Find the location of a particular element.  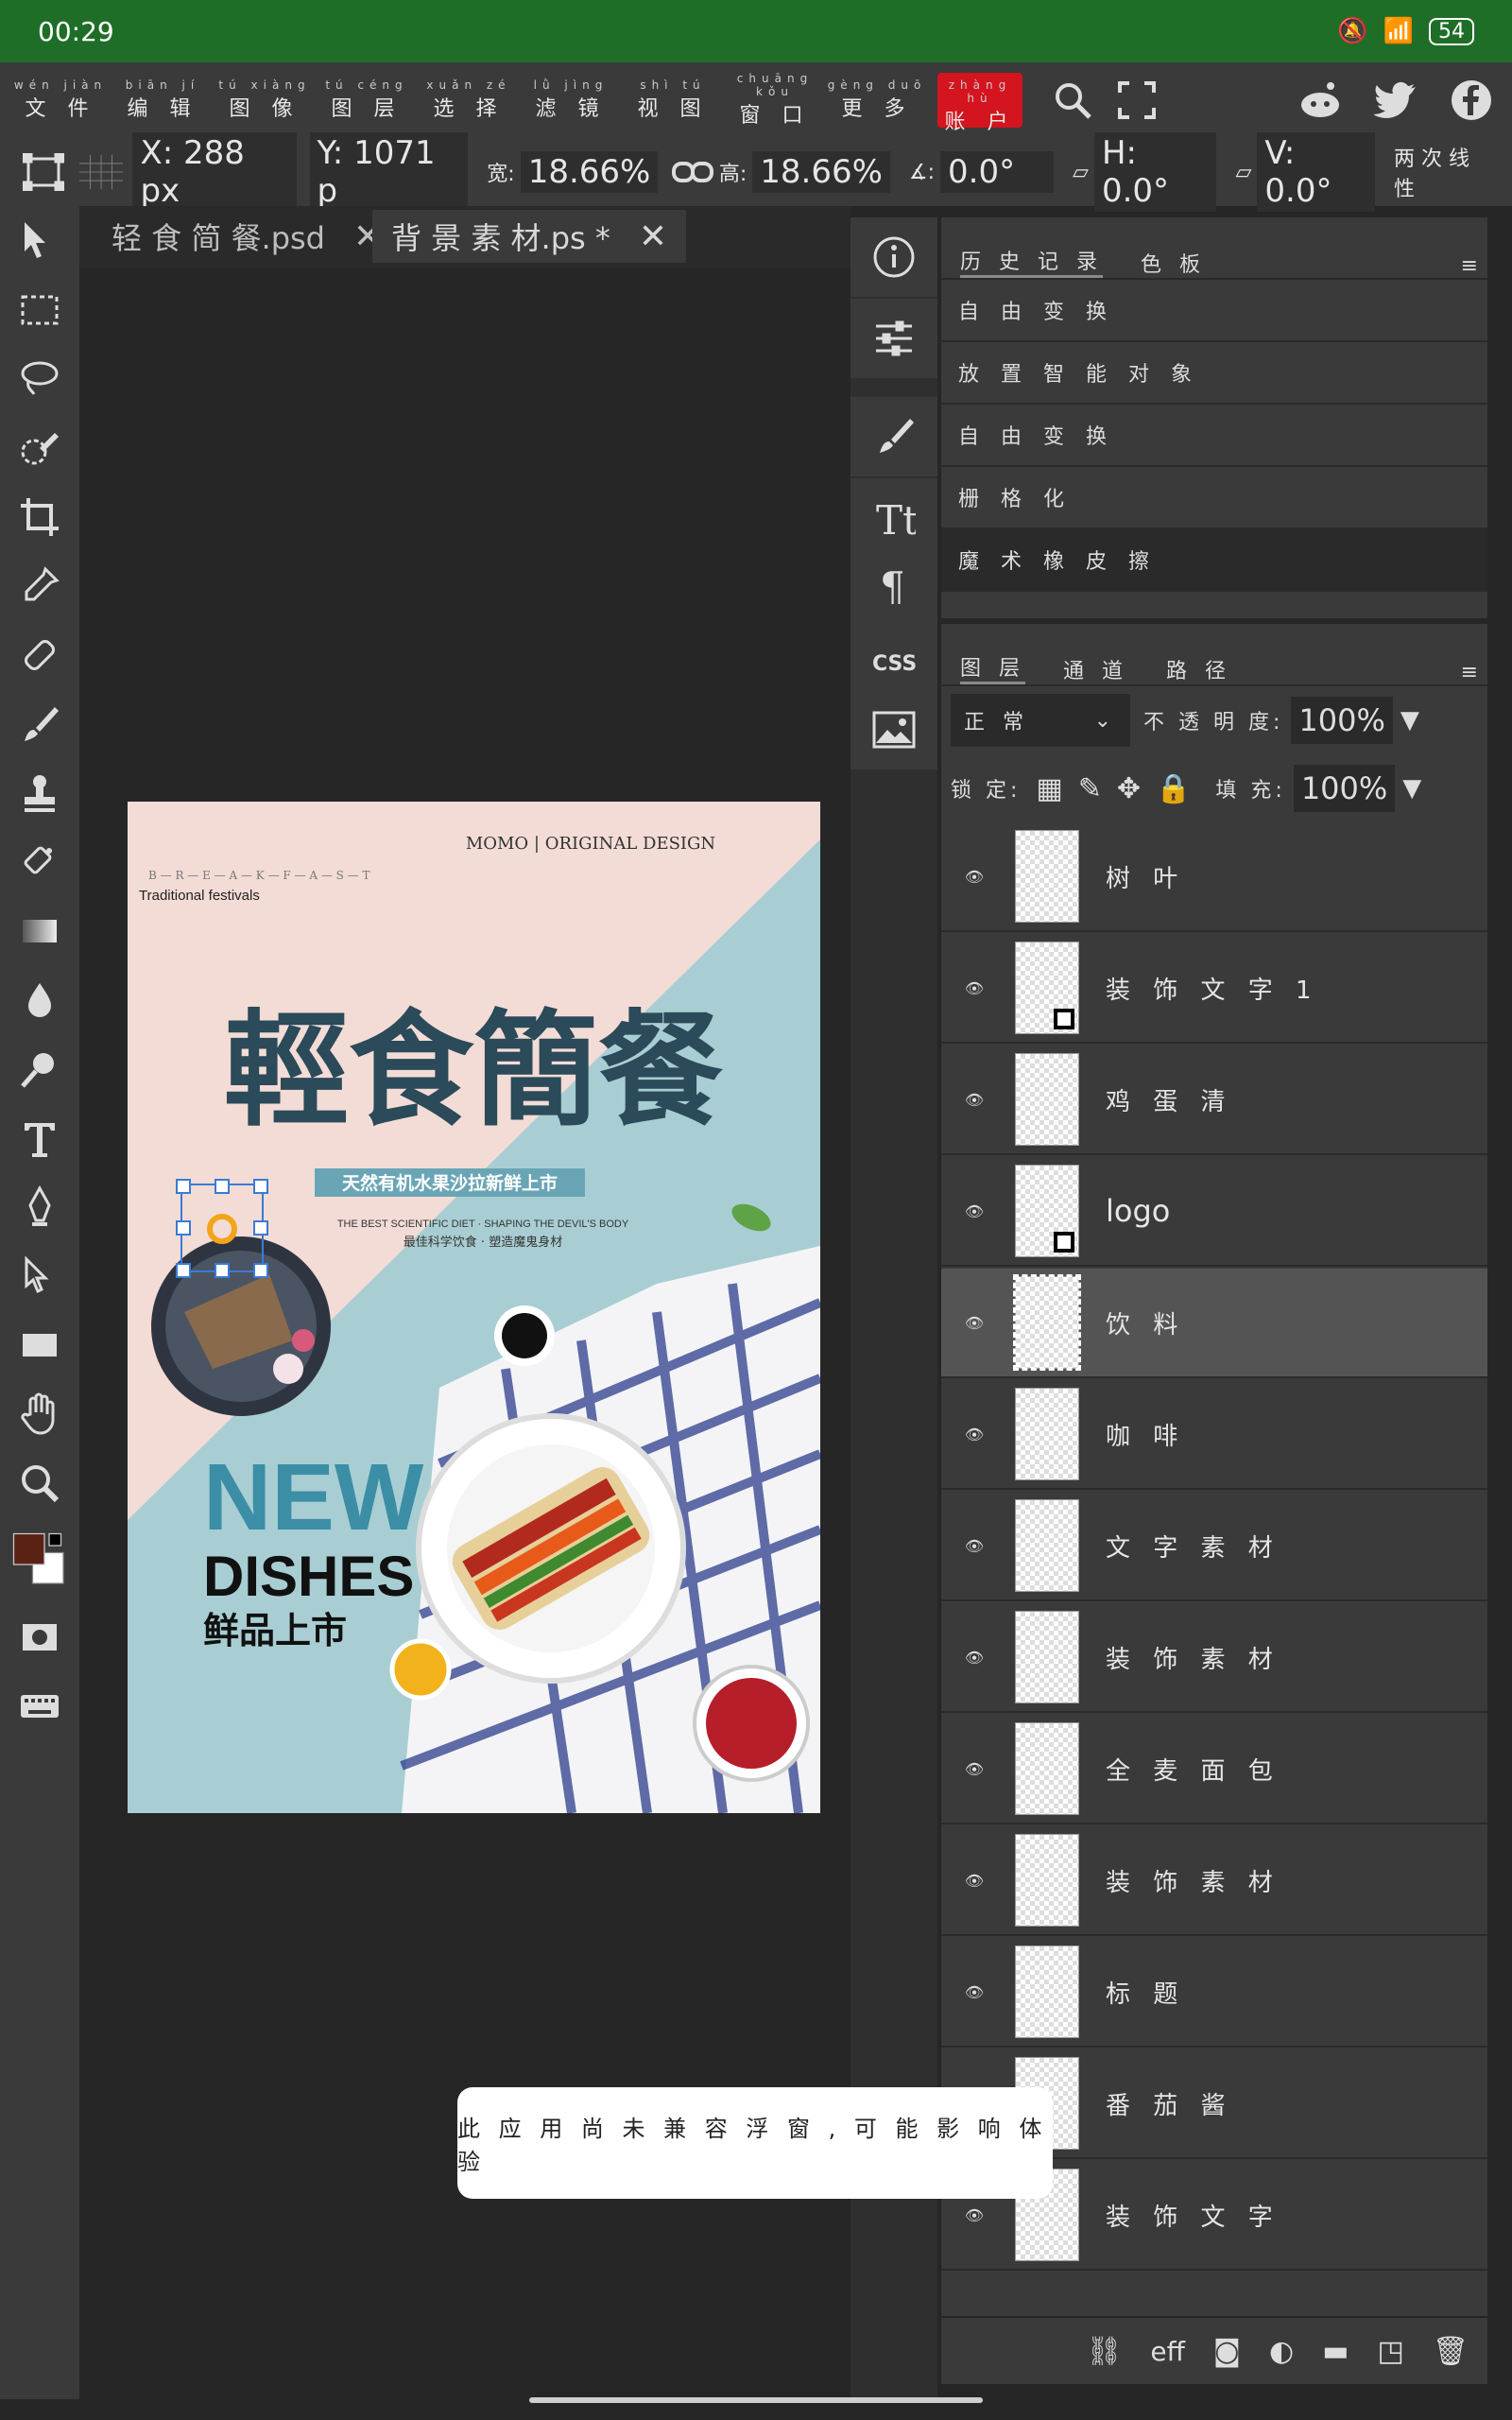

facebook-icon is located at coordinates (1471, 100).